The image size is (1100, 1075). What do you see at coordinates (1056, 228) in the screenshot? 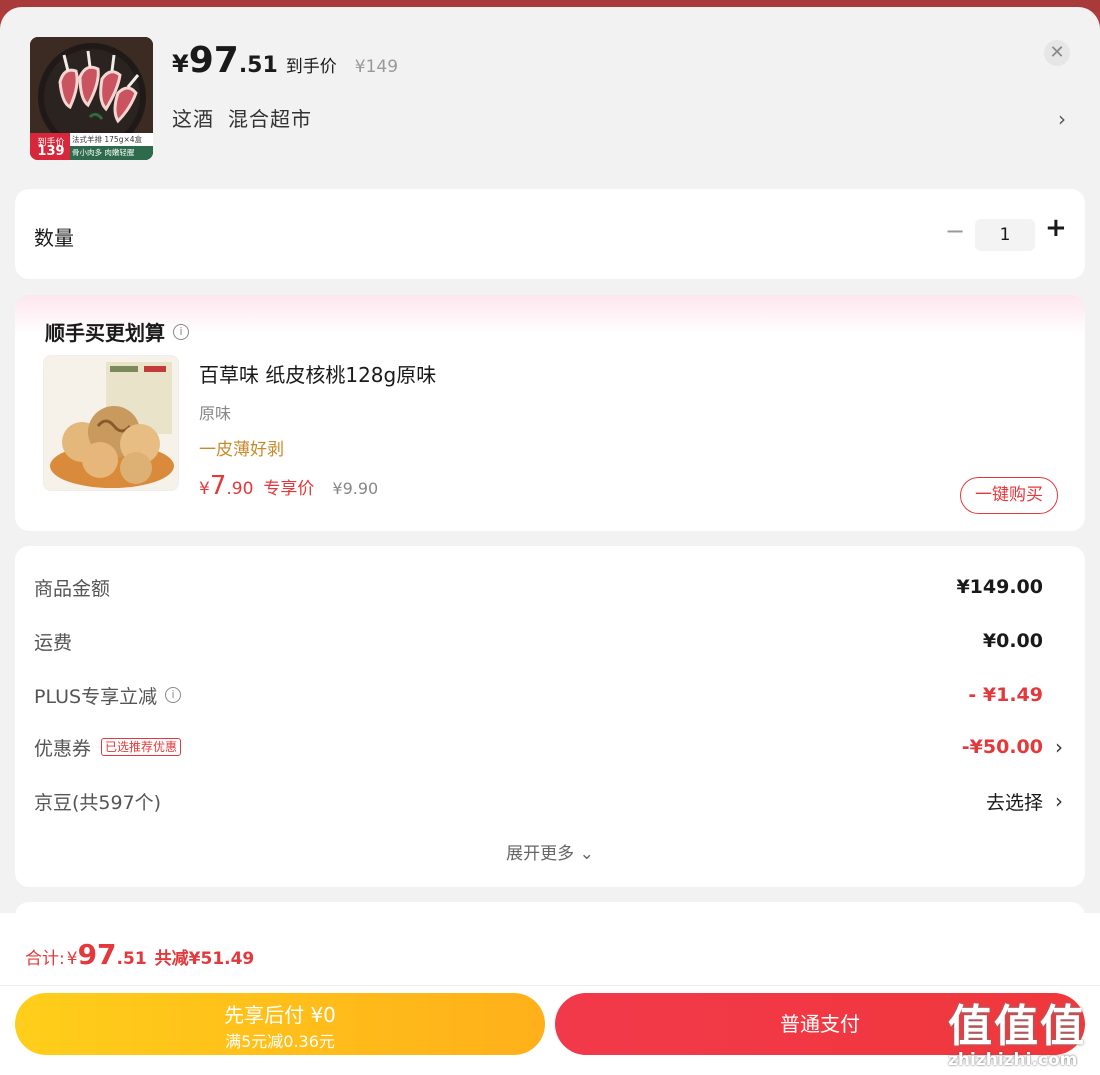
I see `plus-icon: +` at bounding box center [1056, 228].